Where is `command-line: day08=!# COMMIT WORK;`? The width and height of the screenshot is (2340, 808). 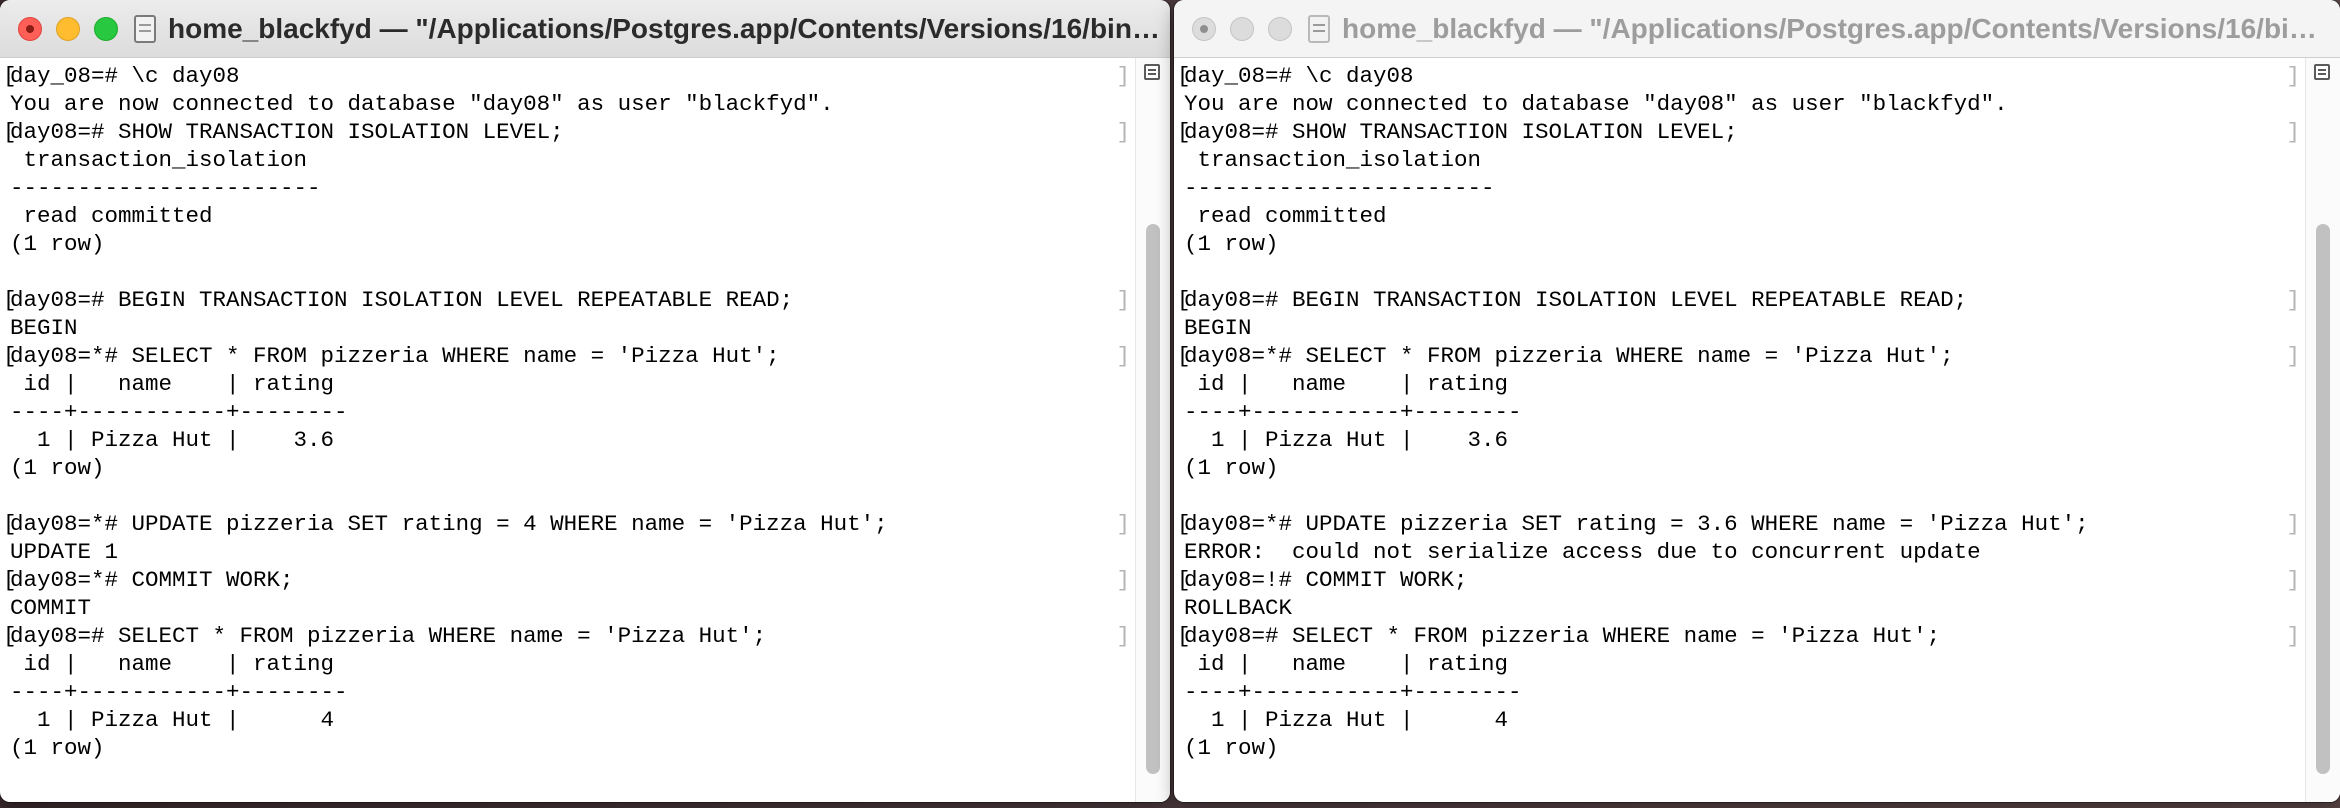 command-line: day08=!# COMMIT WORK; is located at coordinates (1741, 580).